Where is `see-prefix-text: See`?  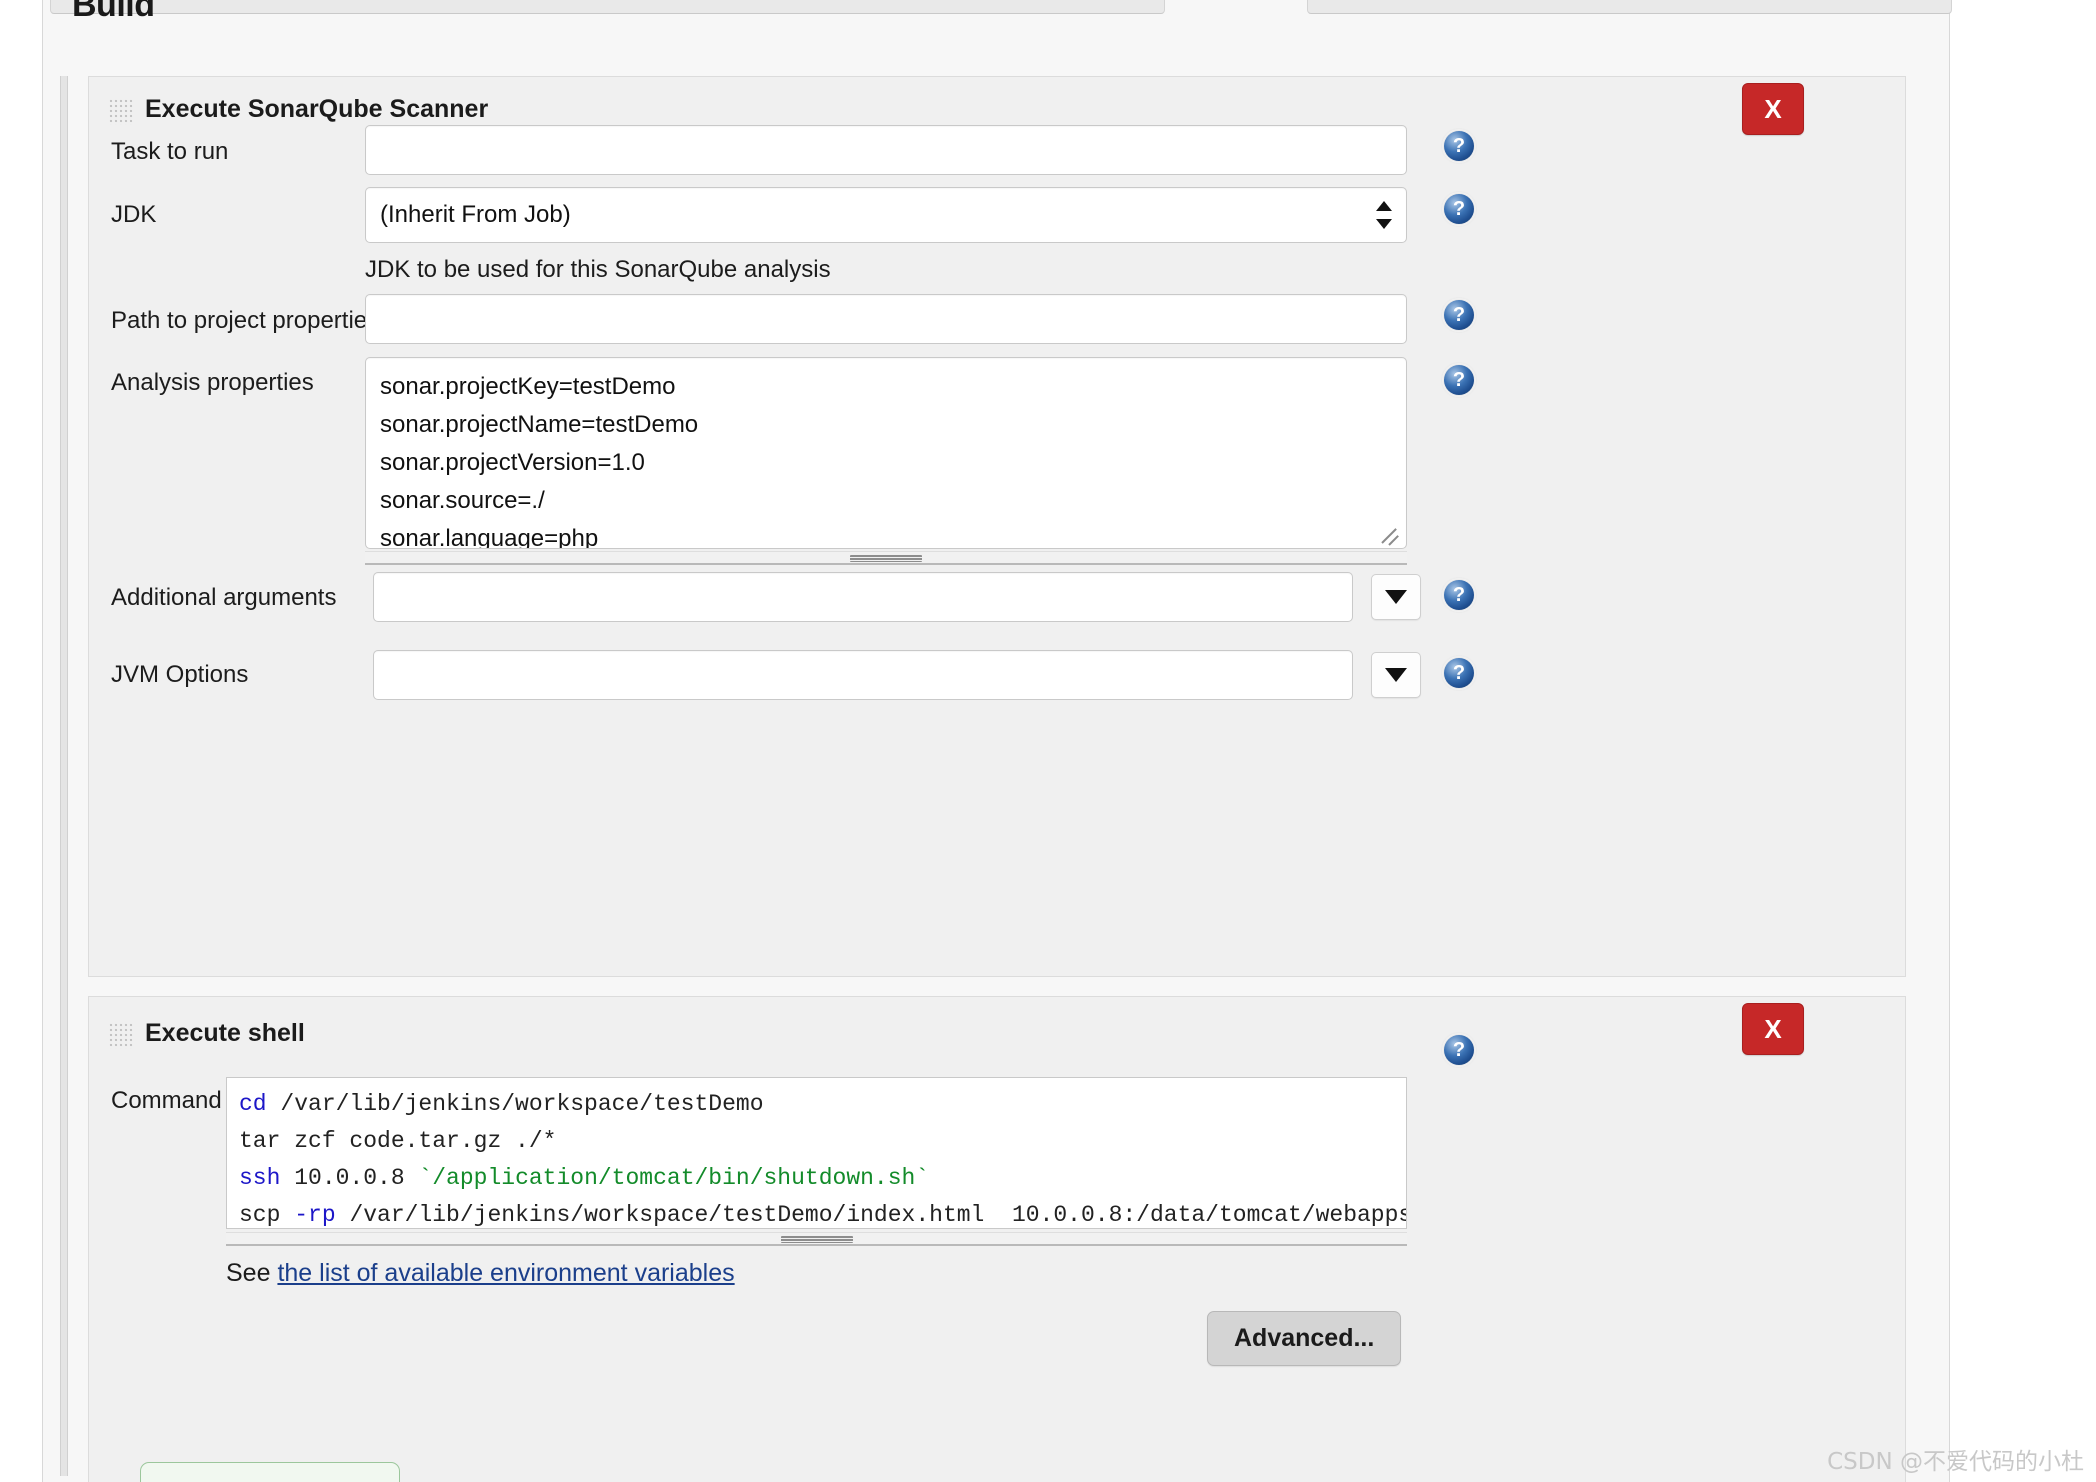
see-prefix-text: See is located at coordinates (252, 1273).